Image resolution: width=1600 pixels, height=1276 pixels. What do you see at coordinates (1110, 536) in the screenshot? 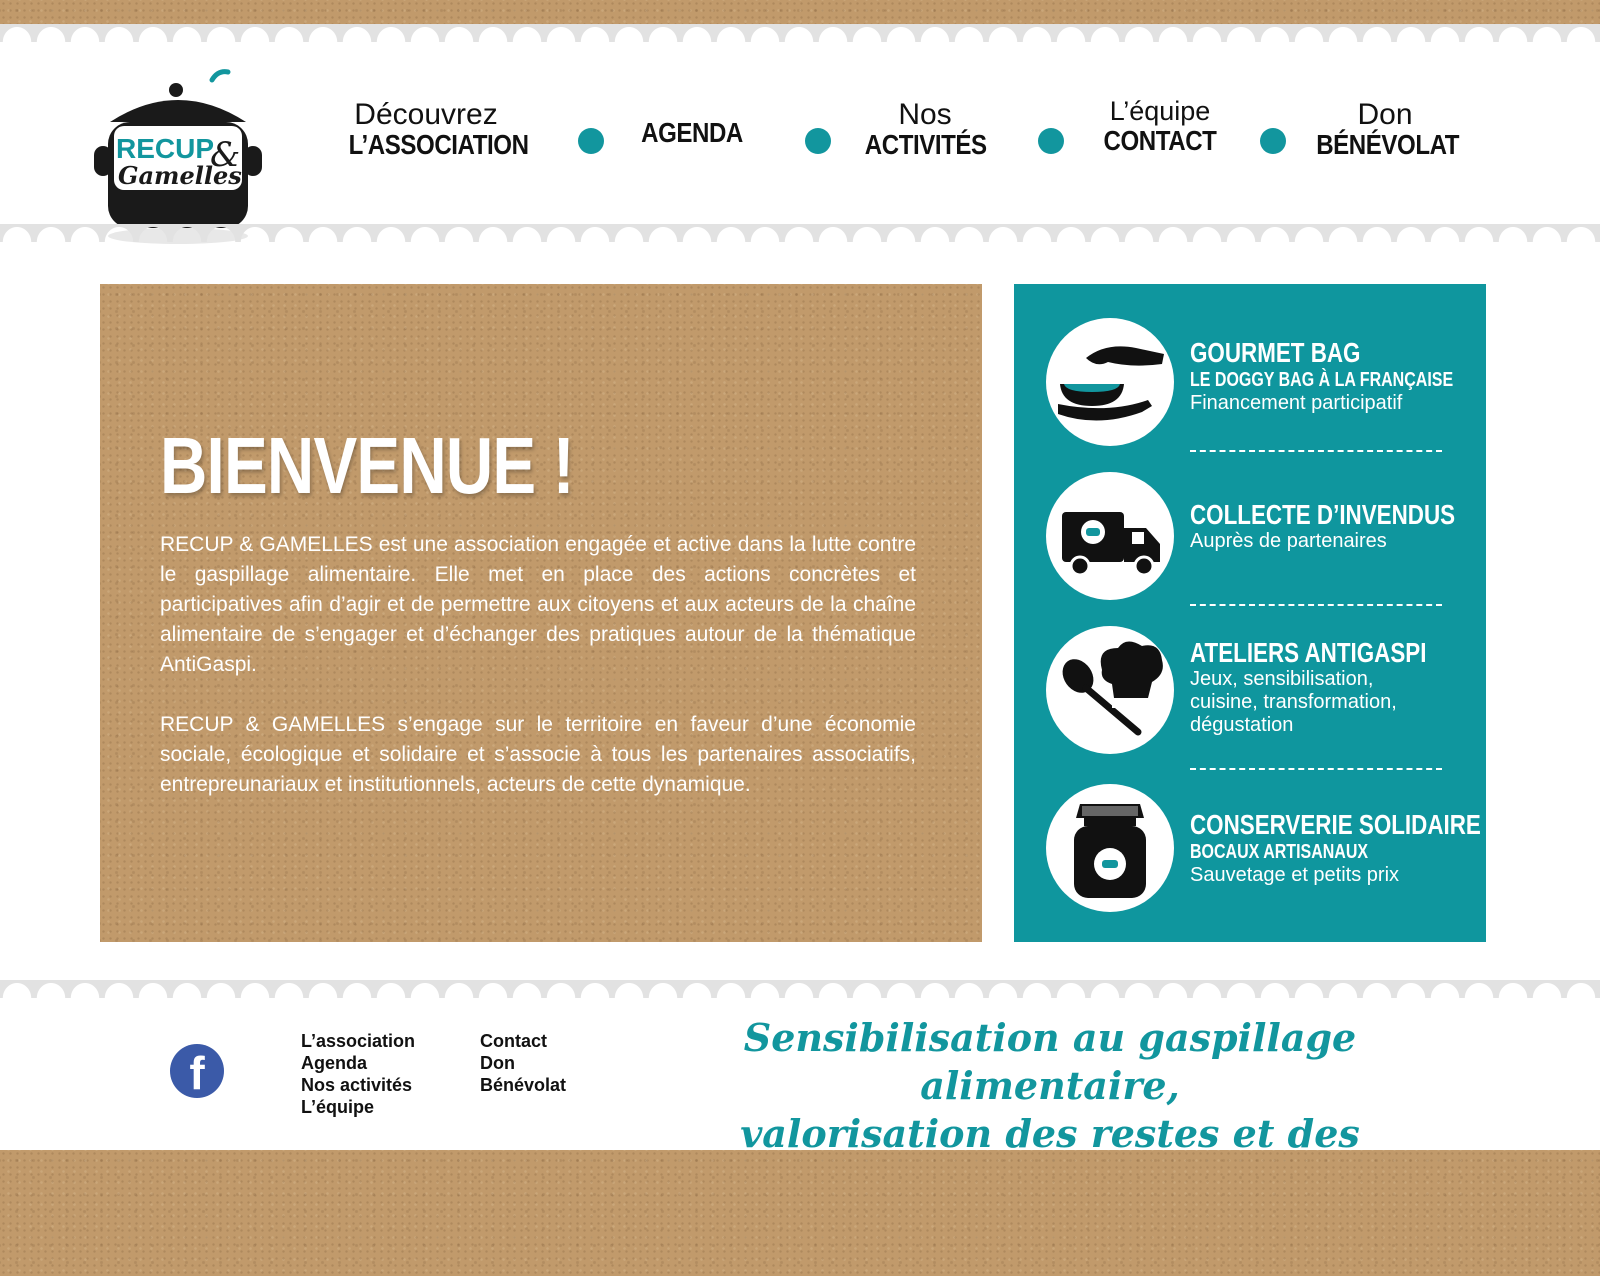
I see `truck-icon` at bounding box center [1110, 536].